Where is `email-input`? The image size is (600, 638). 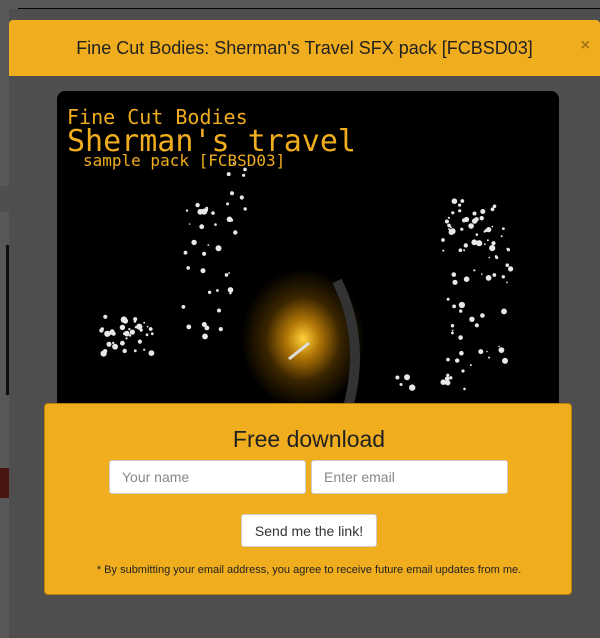
email-input is located at coordinates (409, 477).